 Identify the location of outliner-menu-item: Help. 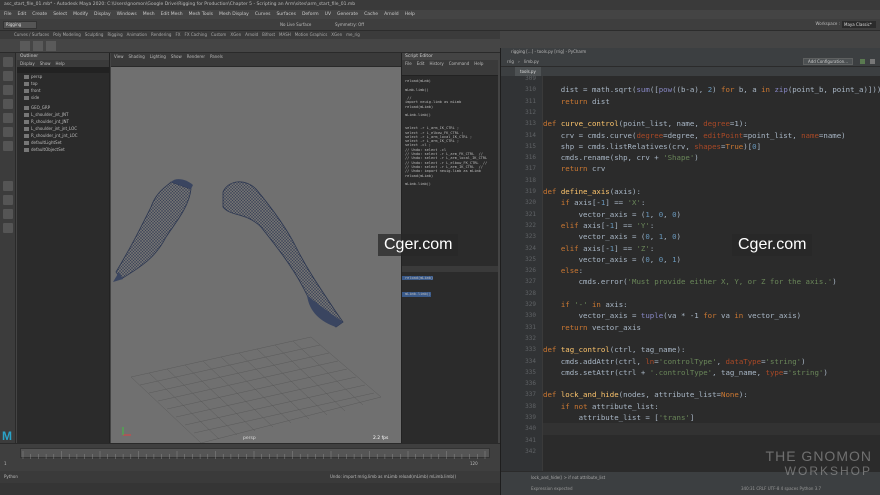
(60, 63).